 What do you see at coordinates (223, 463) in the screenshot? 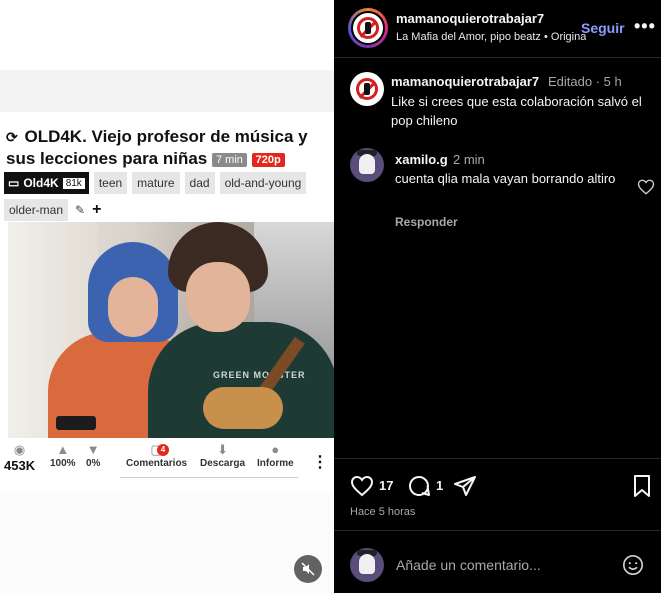
I see `download-label: Descarga` at bounding box center [223, 463].